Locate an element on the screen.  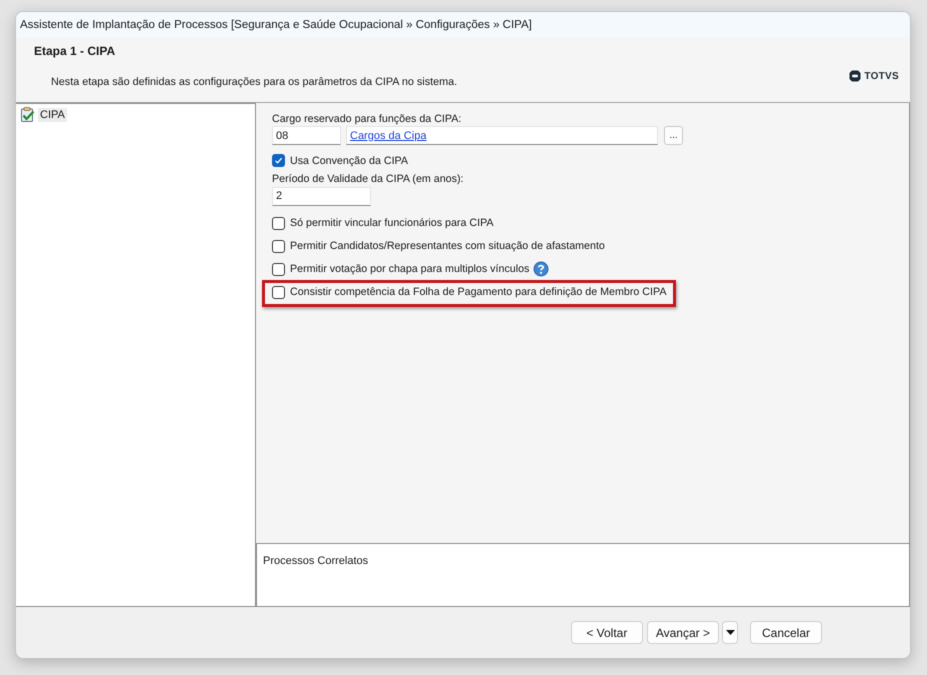
caret-icon is located at coordinates (730, 632).